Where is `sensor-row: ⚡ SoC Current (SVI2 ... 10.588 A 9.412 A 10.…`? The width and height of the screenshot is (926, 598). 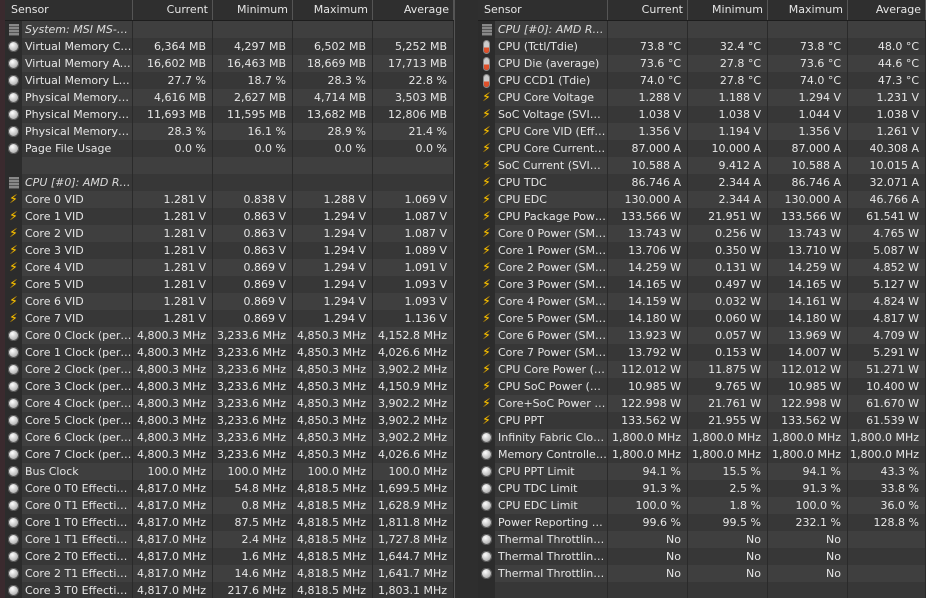
sensor-row: ⚡ SoC Current (SVI2 ... 10.588 A 9.412 A 10.… is located at coordinates (702, 165).